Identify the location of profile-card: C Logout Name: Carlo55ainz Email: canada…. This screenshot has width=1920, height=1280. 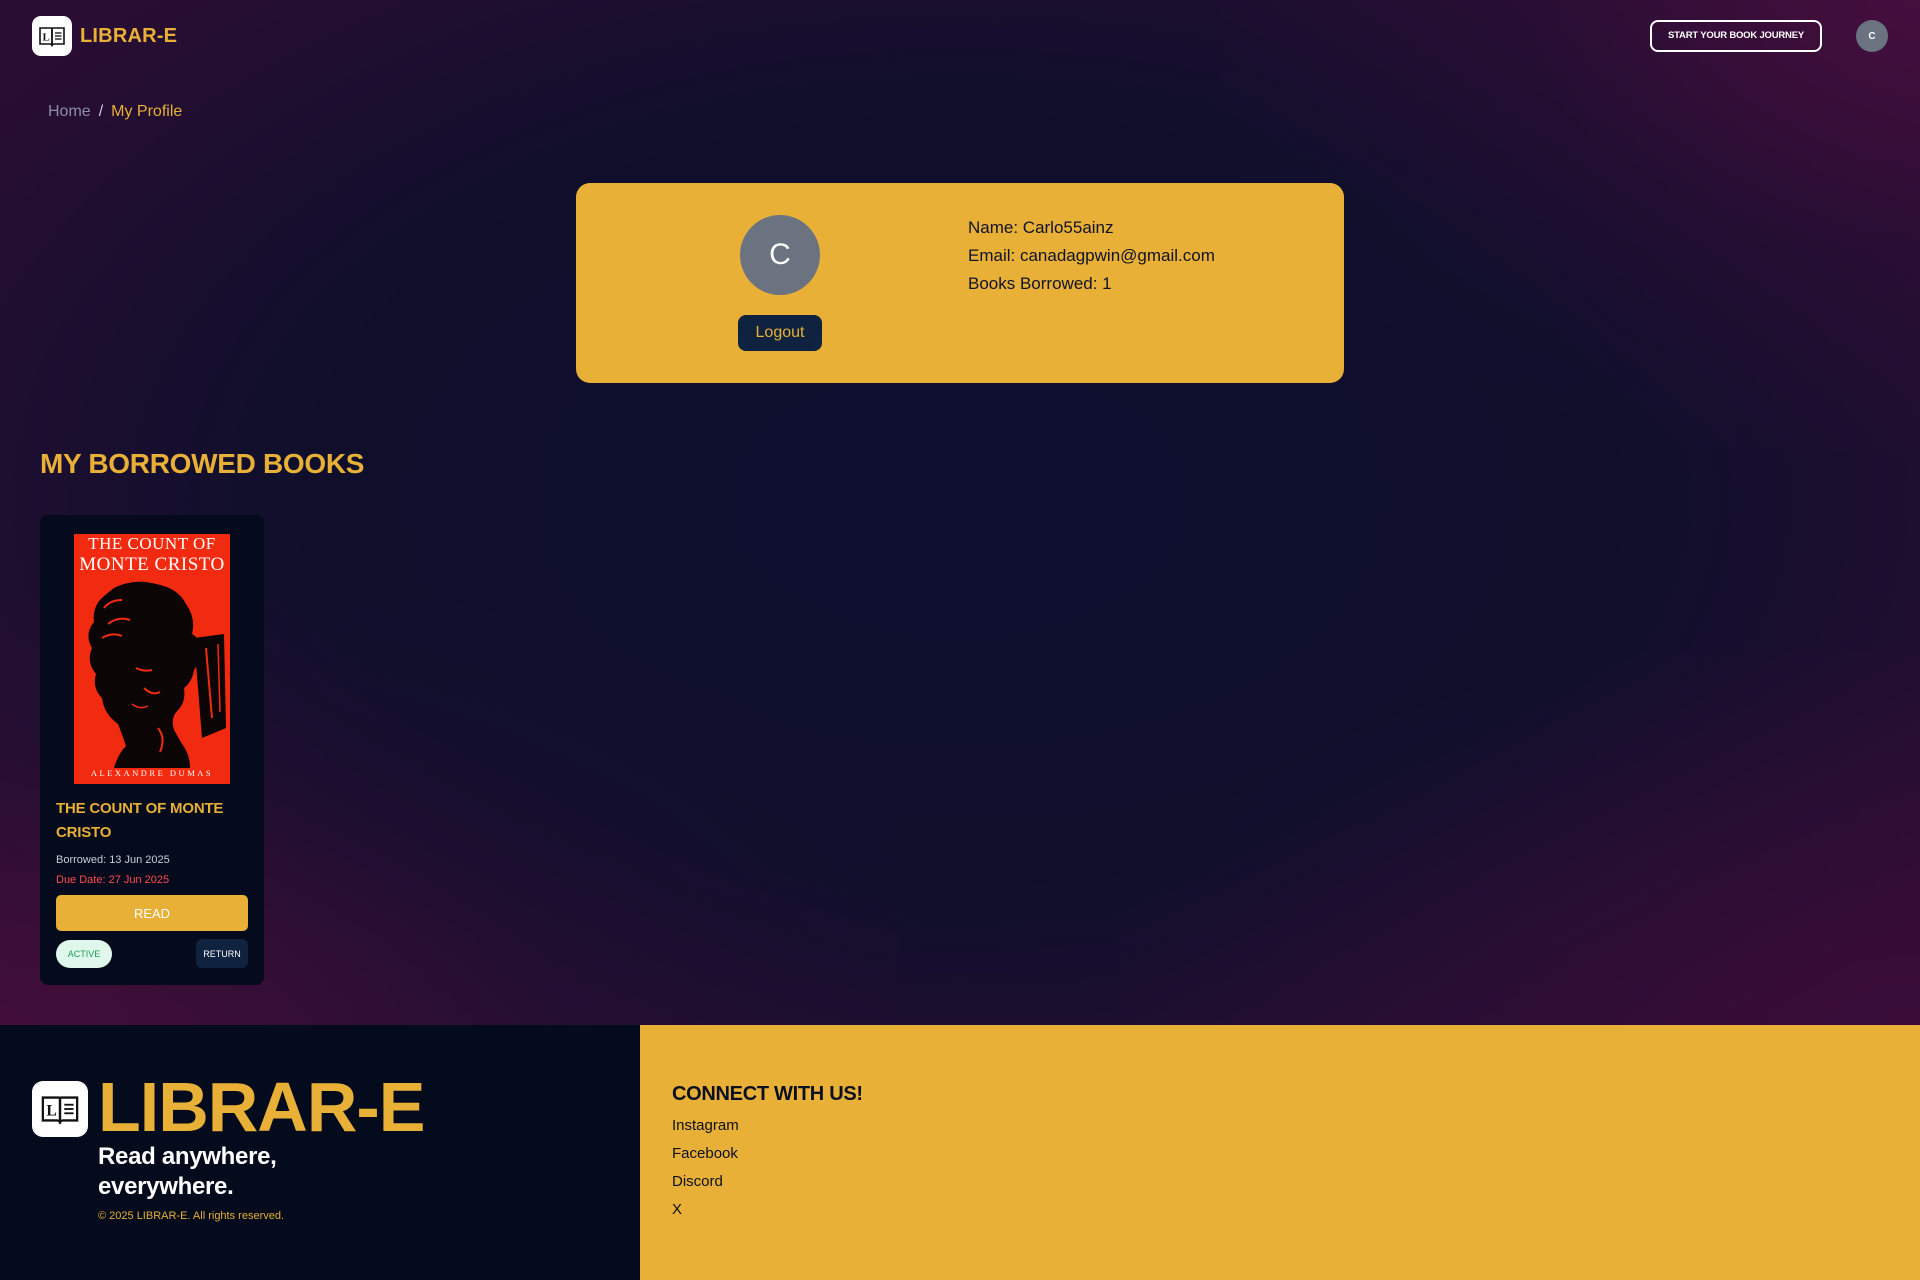
(960, 283).